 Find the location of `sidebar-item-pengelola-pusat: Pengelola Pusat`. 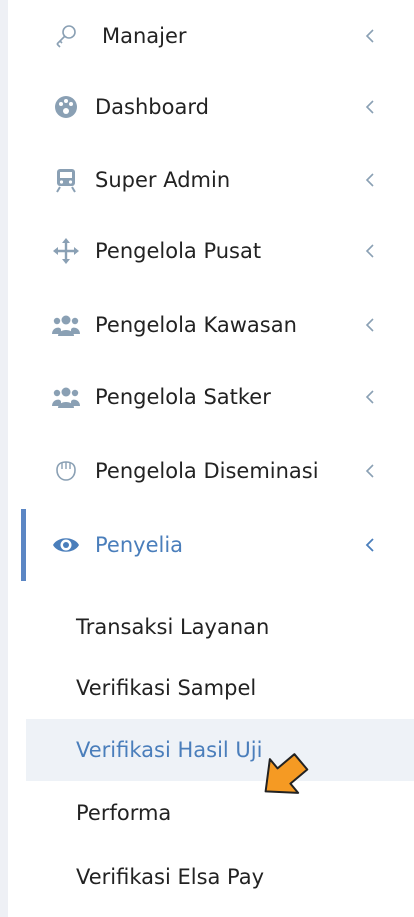

sidebar-item-pengelola-pusat: Pengelola Pusat is located at coordinates (220, 251).